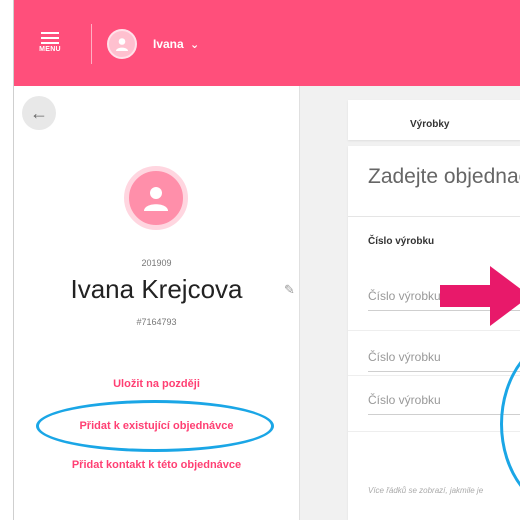 Image resolution: width=520 pixels, height=520 pixels. I want to click on header-divider, so click(91, 44).